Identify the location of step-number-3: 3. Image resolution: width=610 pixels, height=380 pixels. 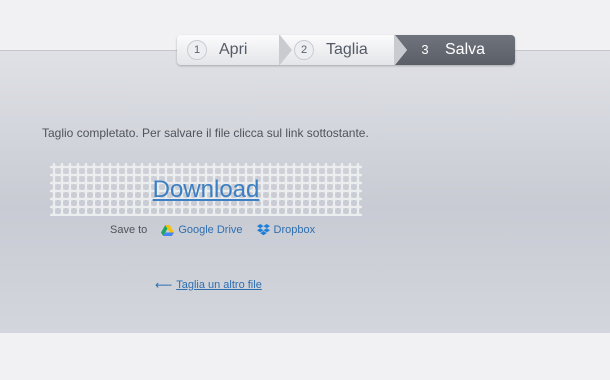
(425, 49).